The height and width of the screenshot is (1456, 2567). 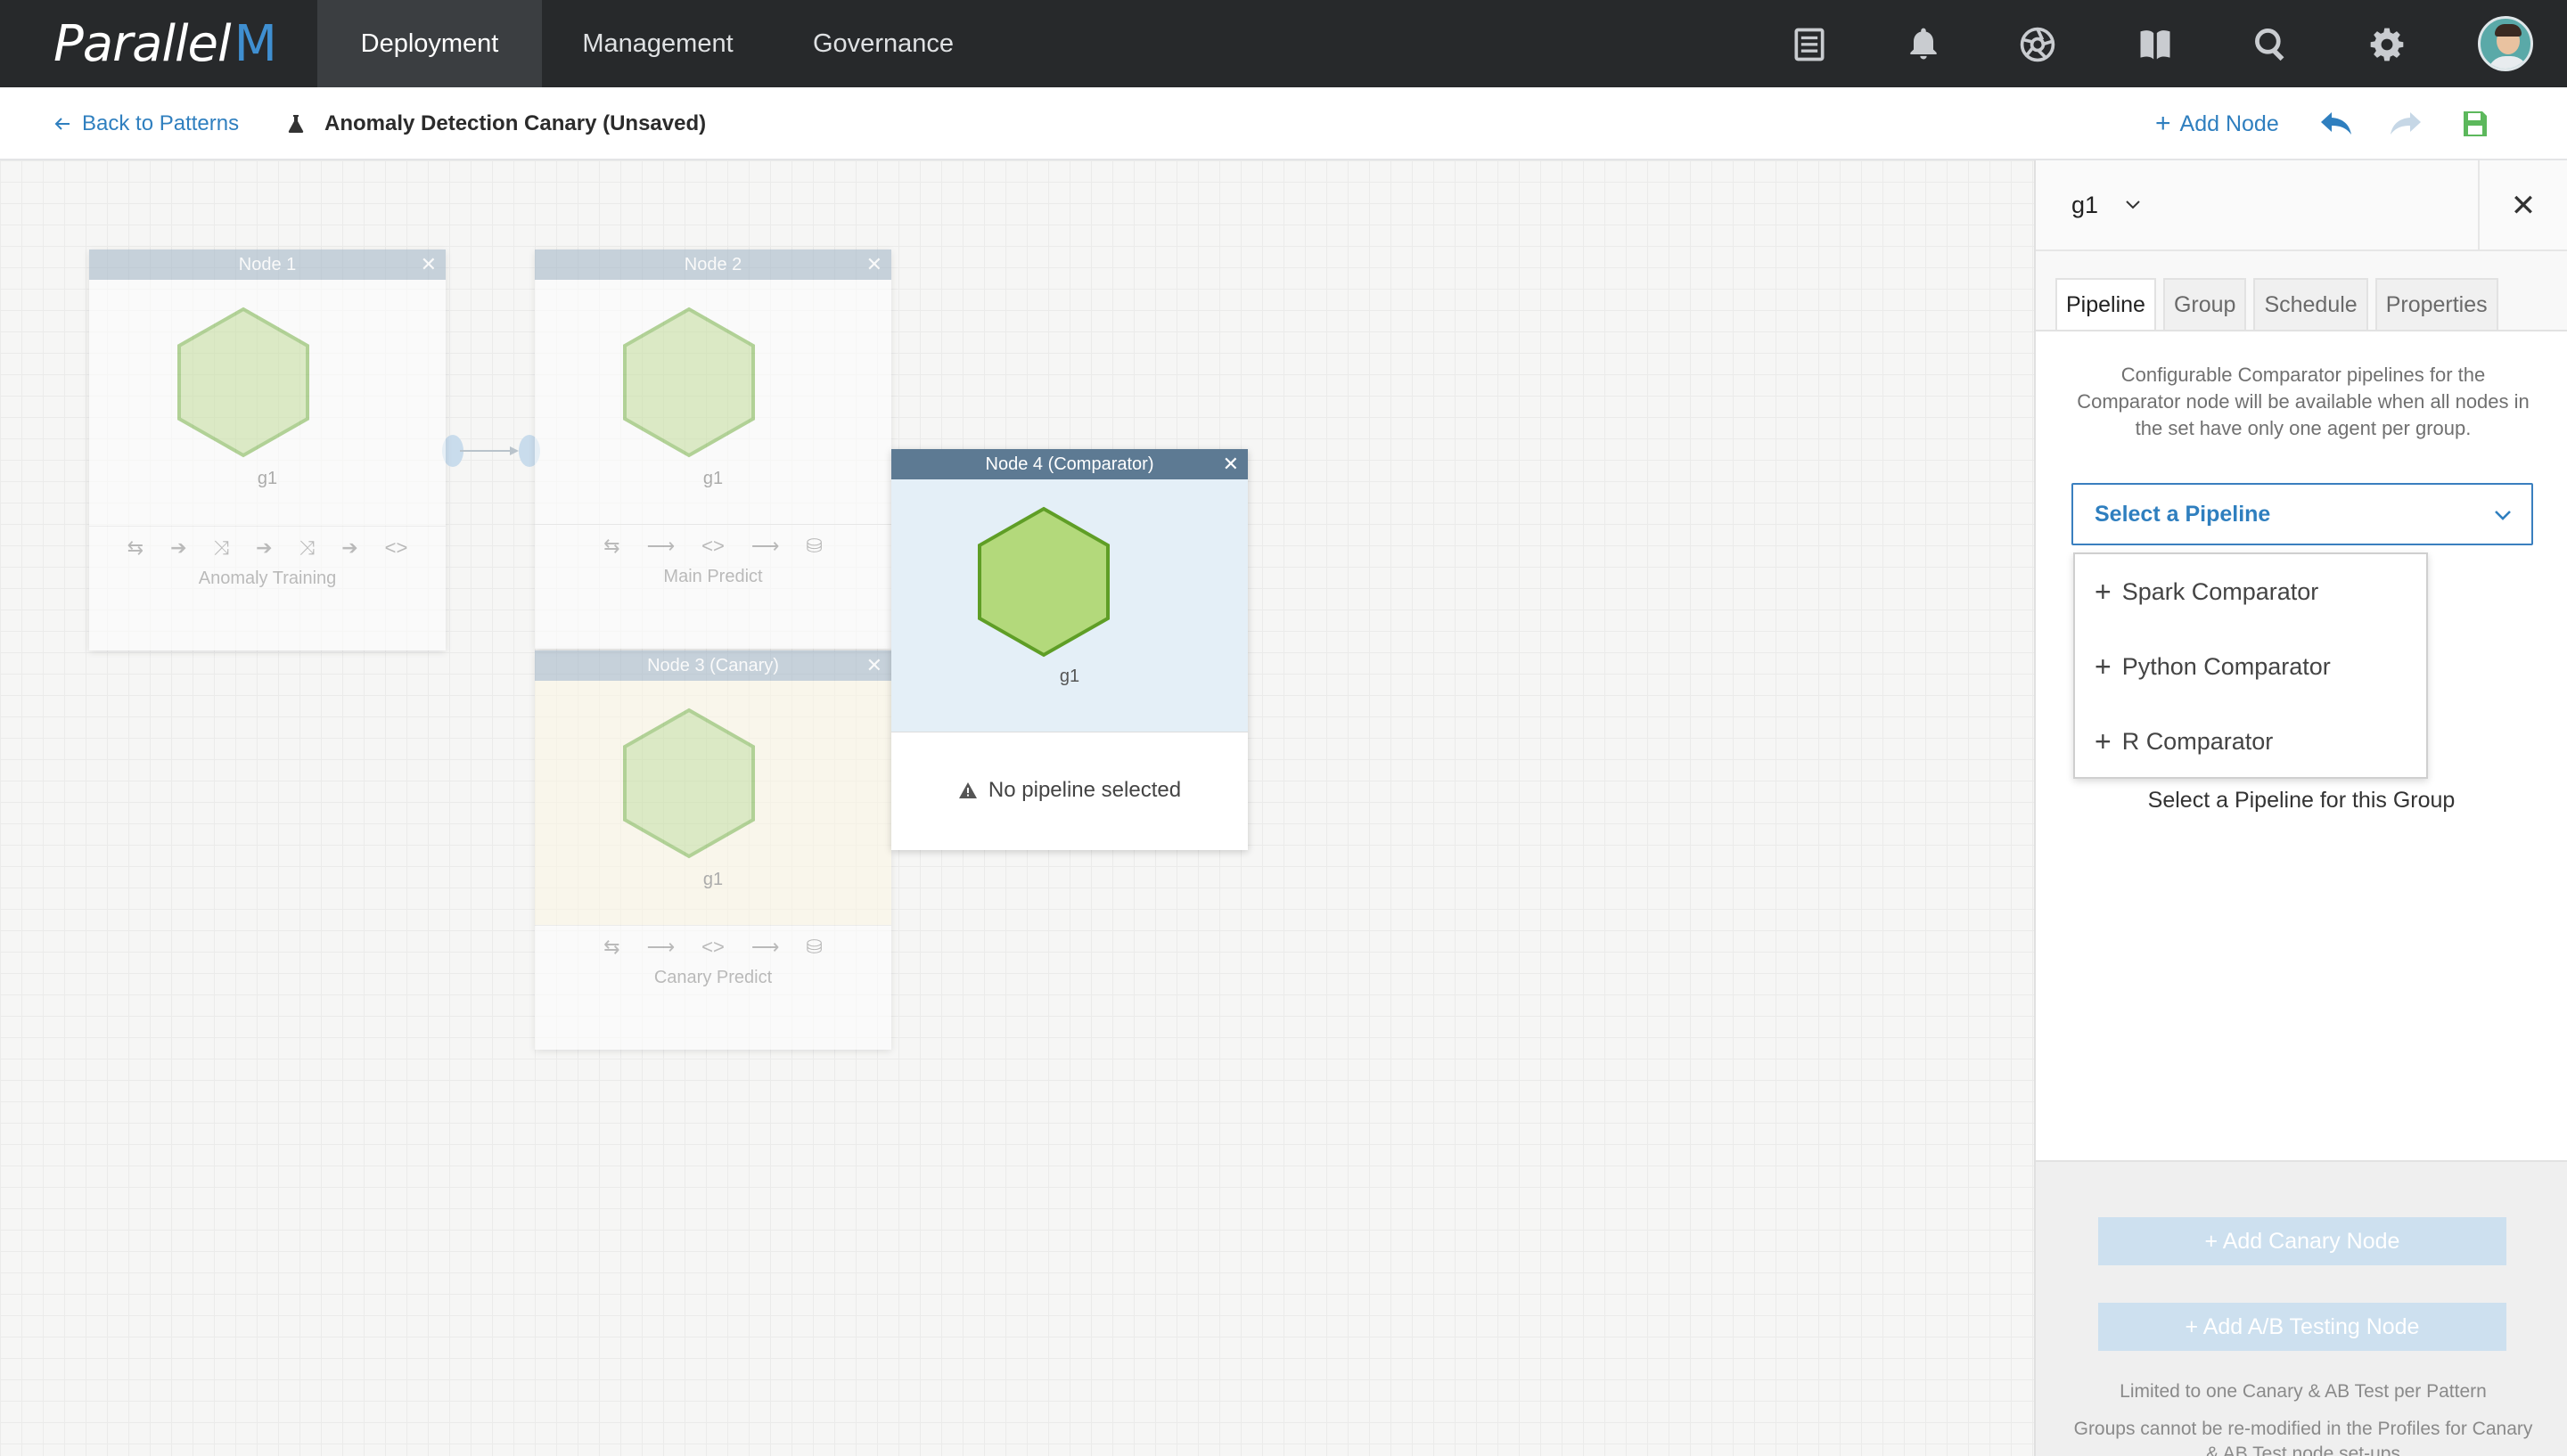 What do you see at coordinates (2336, 124) in the screenshot?
I see `undo-icon` at bounding box center [2336, 124].